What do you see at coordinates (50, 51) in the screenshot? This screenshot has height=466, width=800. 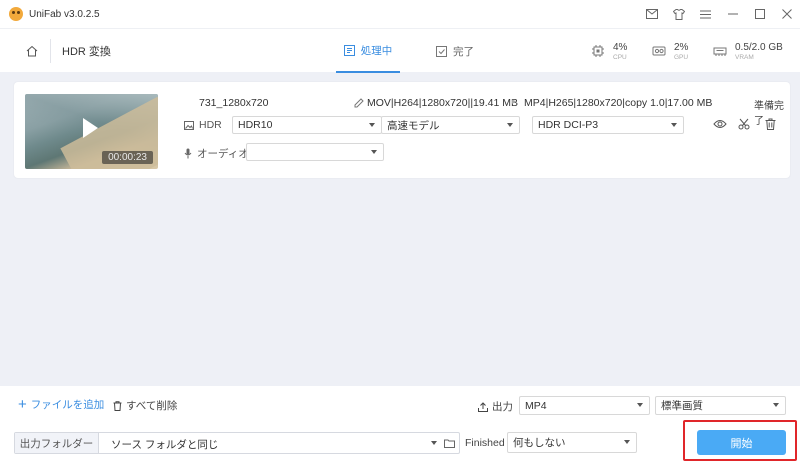 I see `header-divider` at bounding box center [50, 51].